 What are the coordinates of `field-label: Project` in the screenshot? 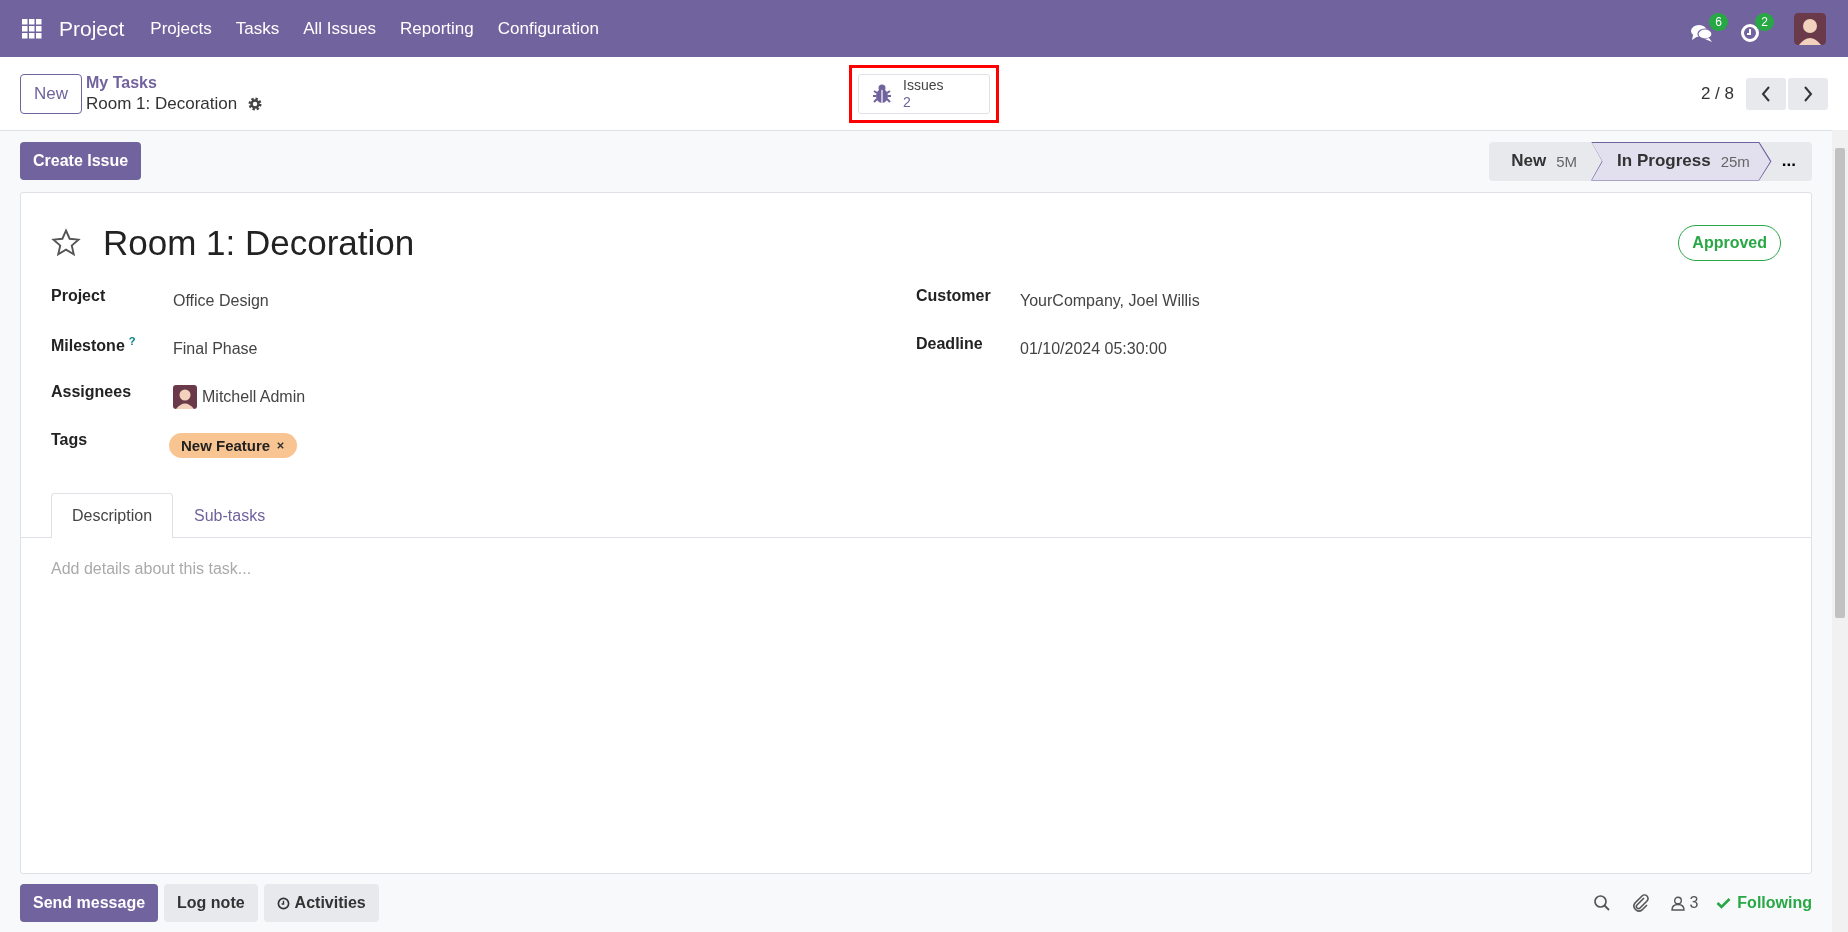 It's located at (79, 295).